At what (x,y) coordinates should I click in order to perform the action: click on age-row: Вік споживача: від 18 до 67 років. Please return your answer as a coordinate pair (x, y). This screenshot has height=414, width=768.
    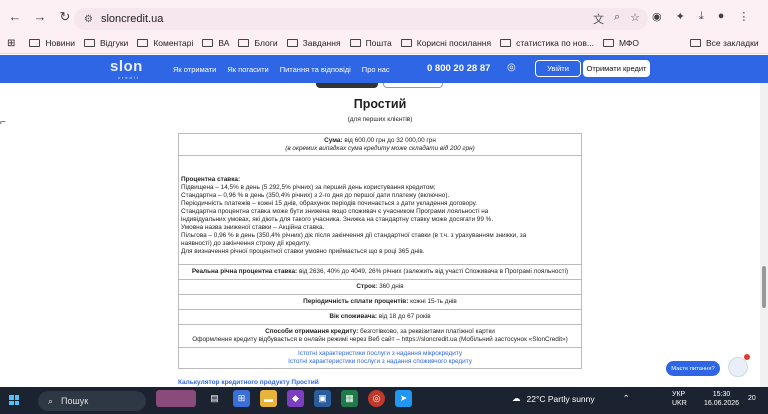
    Looking at the image, I should click on (380, 317).